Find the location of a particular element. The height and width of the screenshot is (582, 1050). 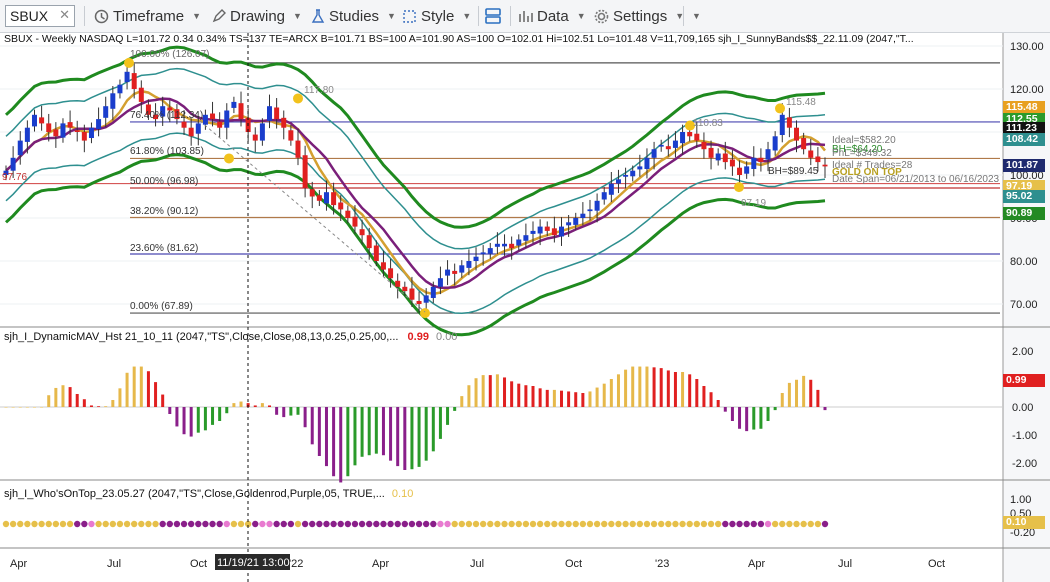

style-label: Style is located at coordinates (438, 16).